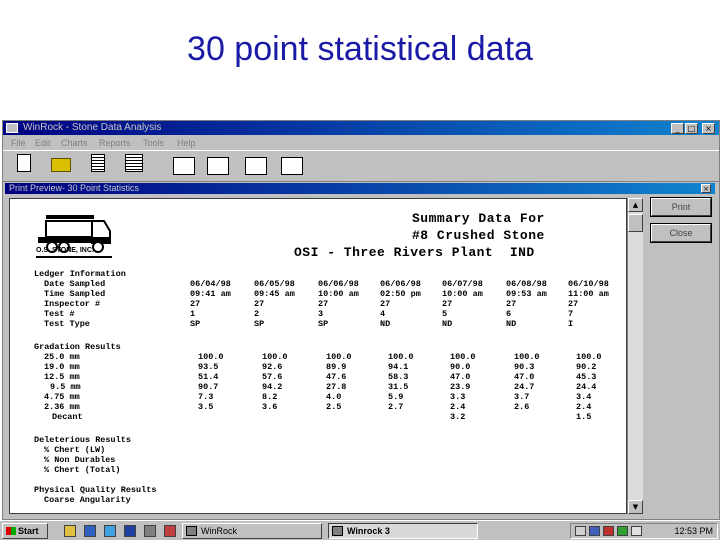 This screenshot has width=720, height=540. I want to click on gradation-cell: 3.7, so click(522, 397).